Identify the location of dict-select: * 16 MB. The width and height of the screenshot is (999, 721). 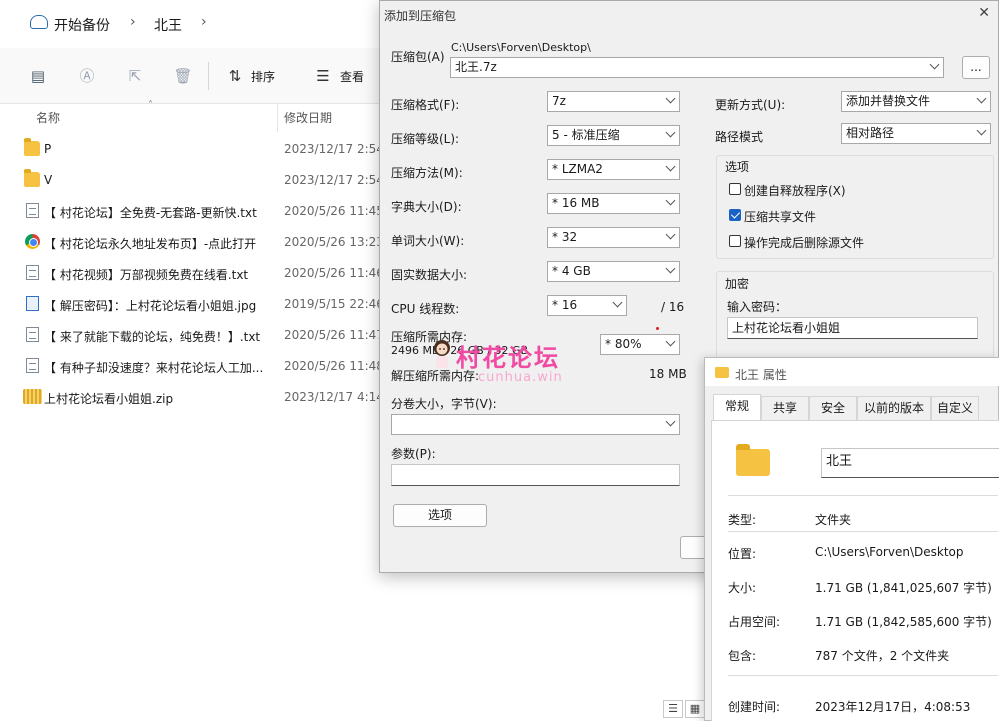
(613, 203).